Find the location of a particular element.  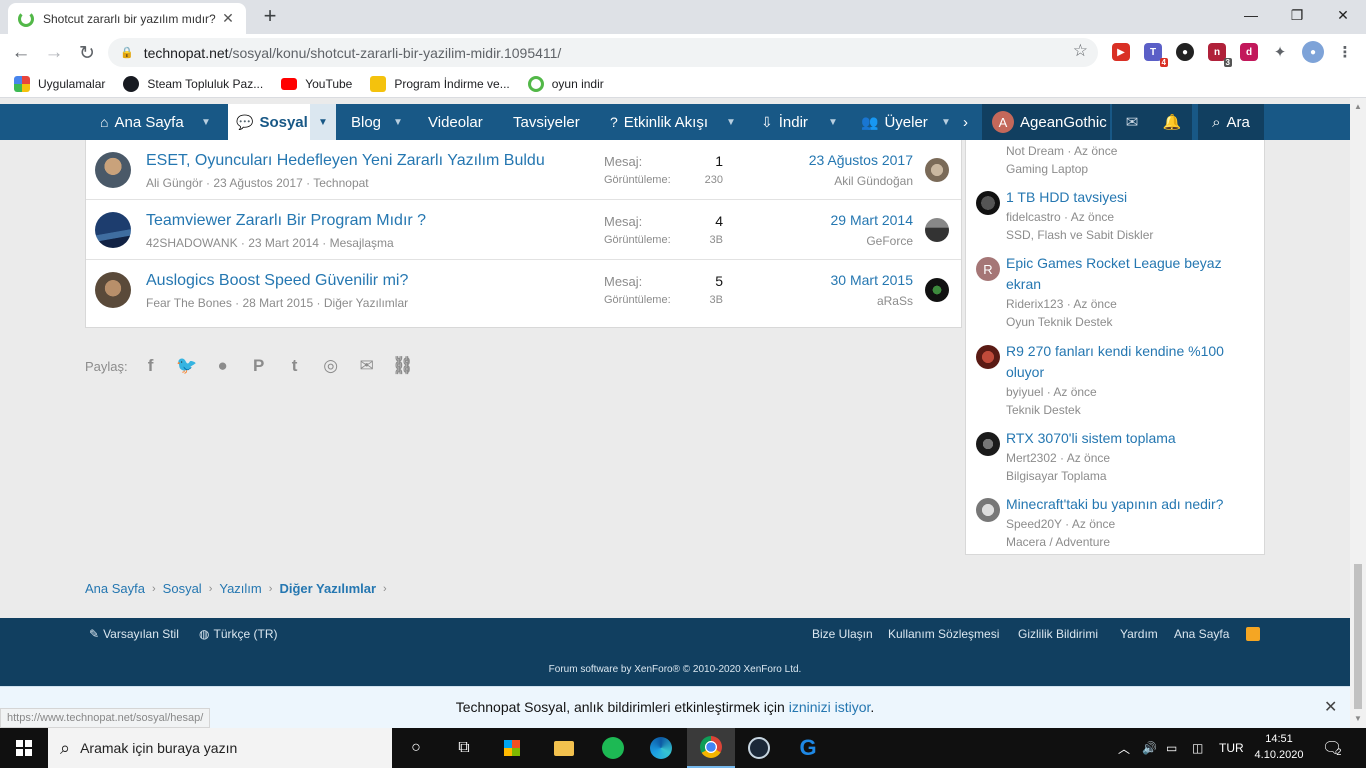

scroll-down-icon: ▼ is located at coordinates (1358, 718).